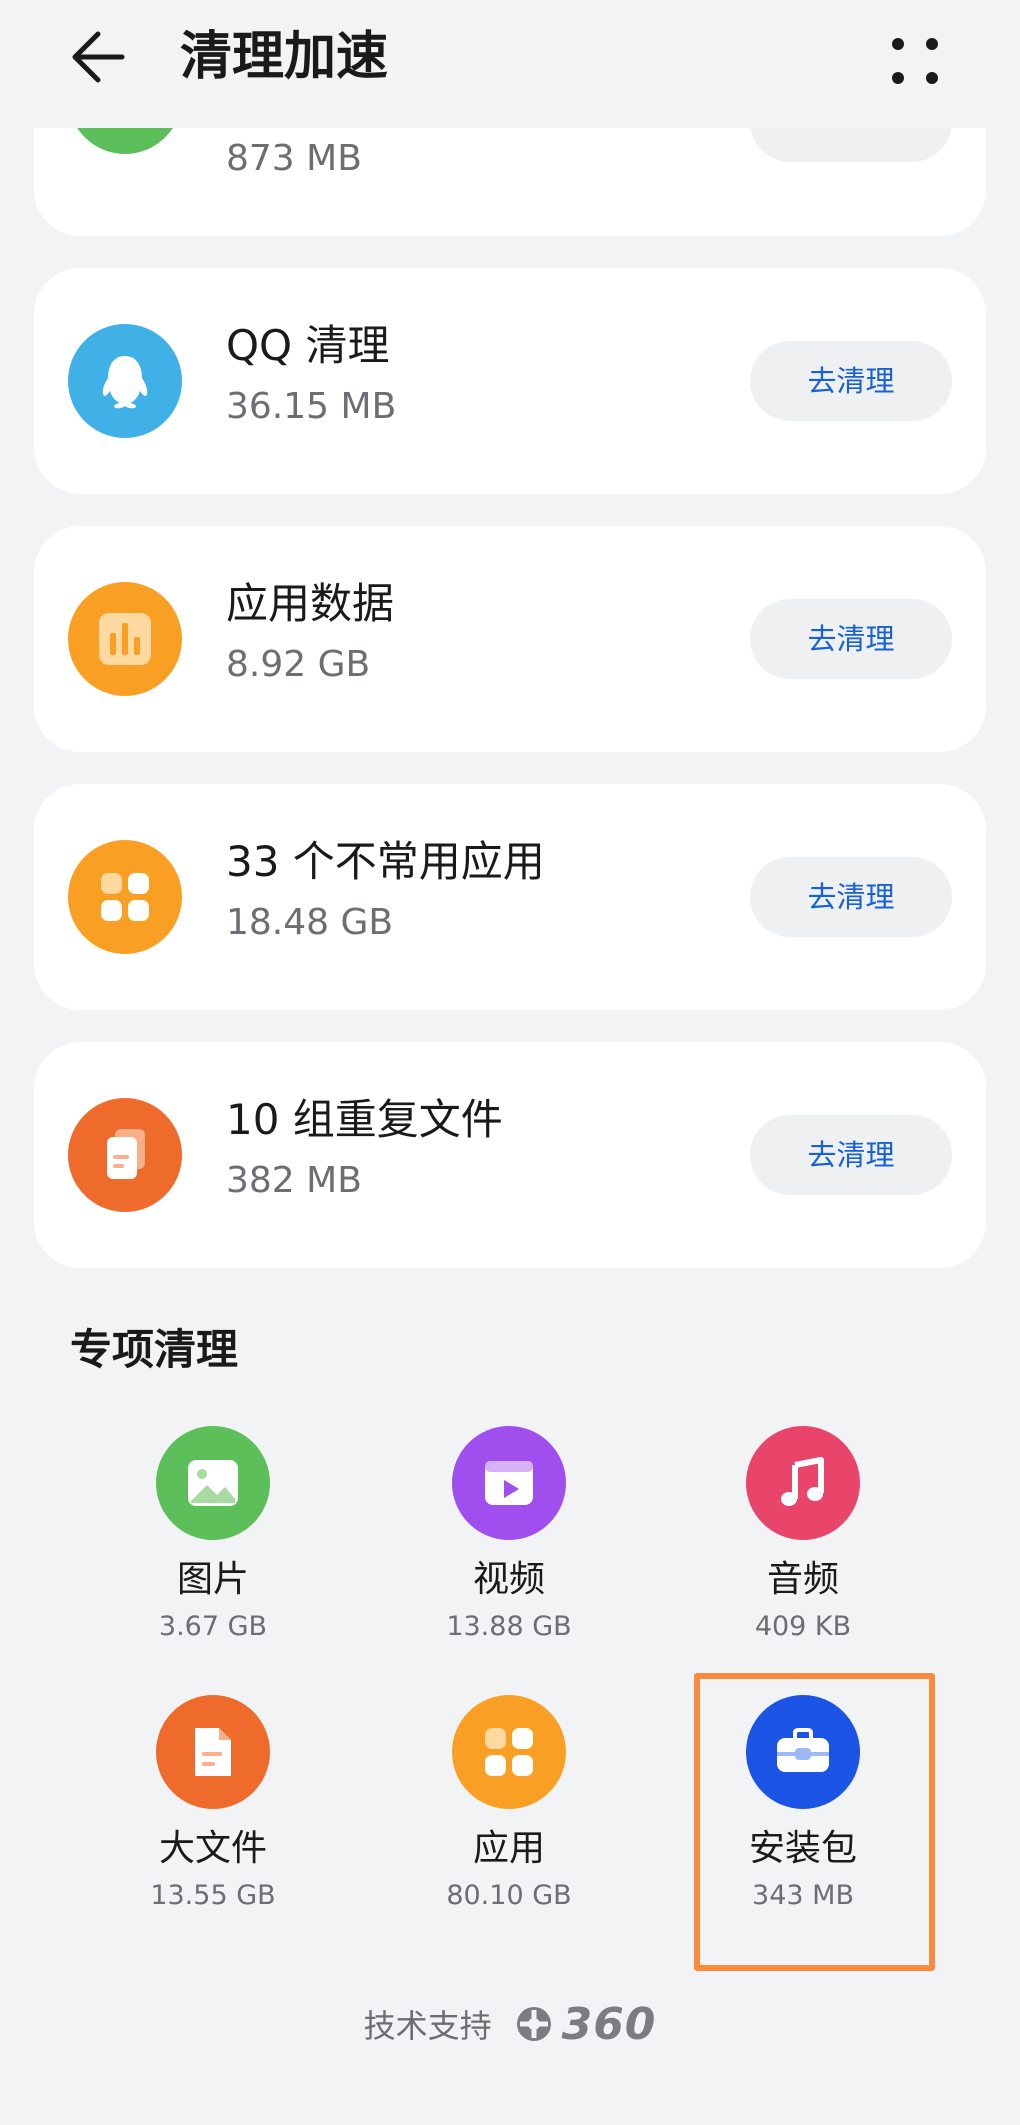 The height and width of the screenshot is (2125, 1020). I want to click on more-dots-icon, so click(915, 61).